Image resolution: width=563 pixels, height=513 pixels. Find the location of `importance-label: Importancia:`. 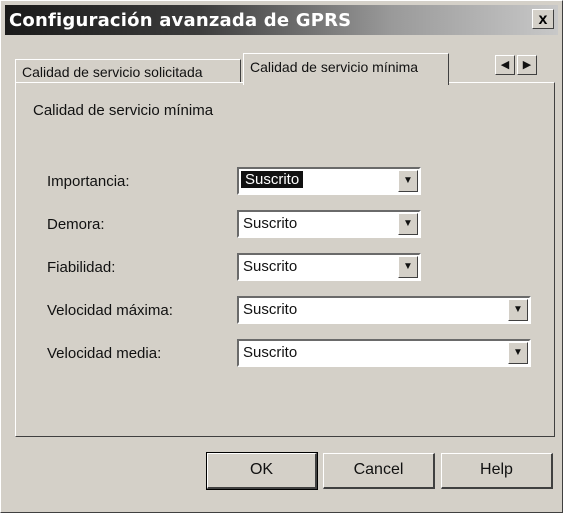

importance-label: Importancia: is located at coordinates (88, 181).